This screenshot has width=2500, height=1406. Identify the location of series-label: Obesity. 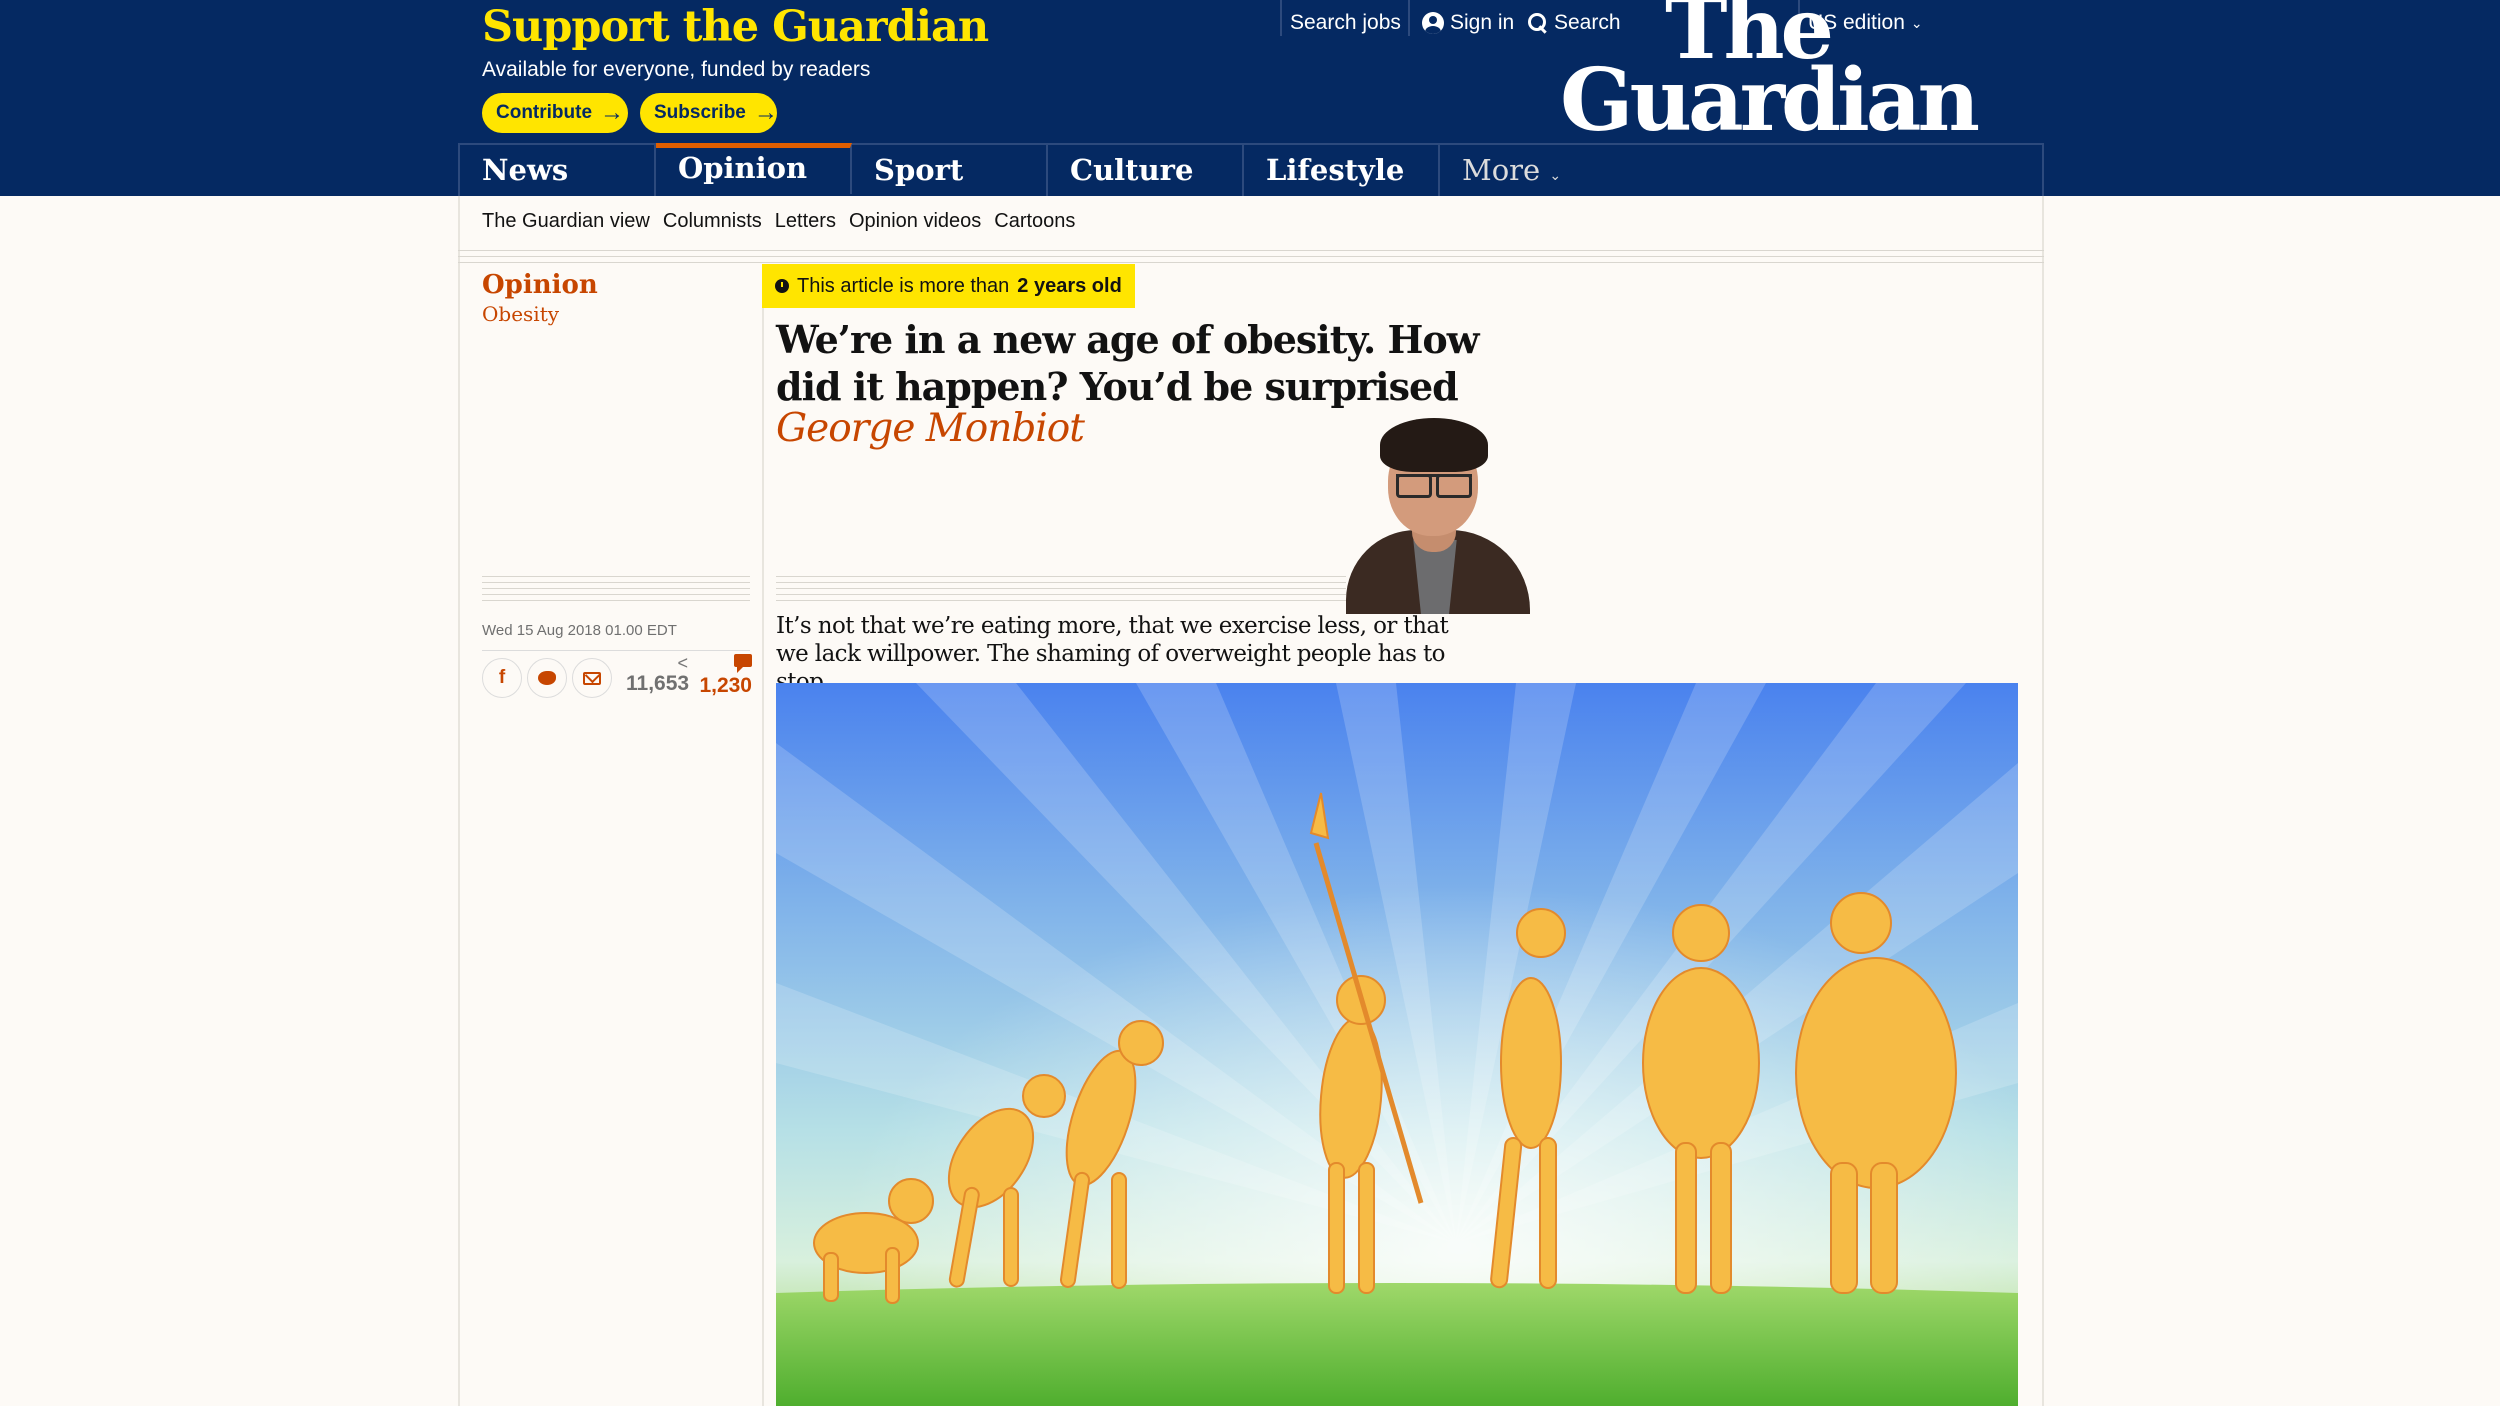
(520, 314).